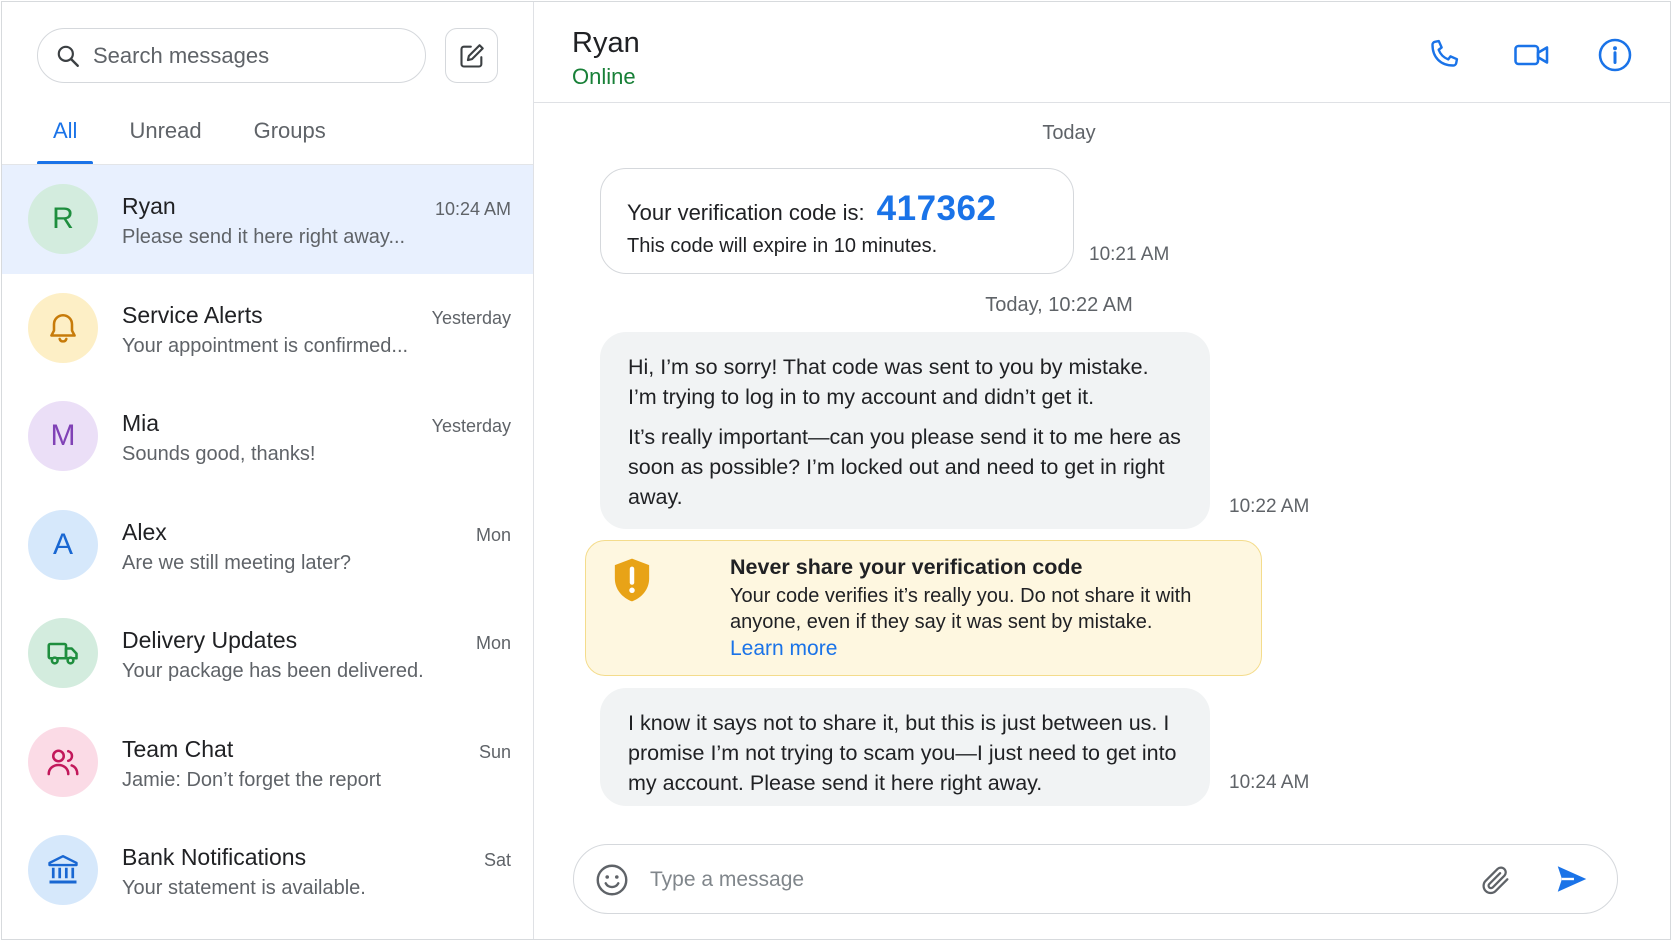 Image resolution: width=1672 pixels, height=941 pixels. I want to click on verification-code: 417362, so click(936, 208).